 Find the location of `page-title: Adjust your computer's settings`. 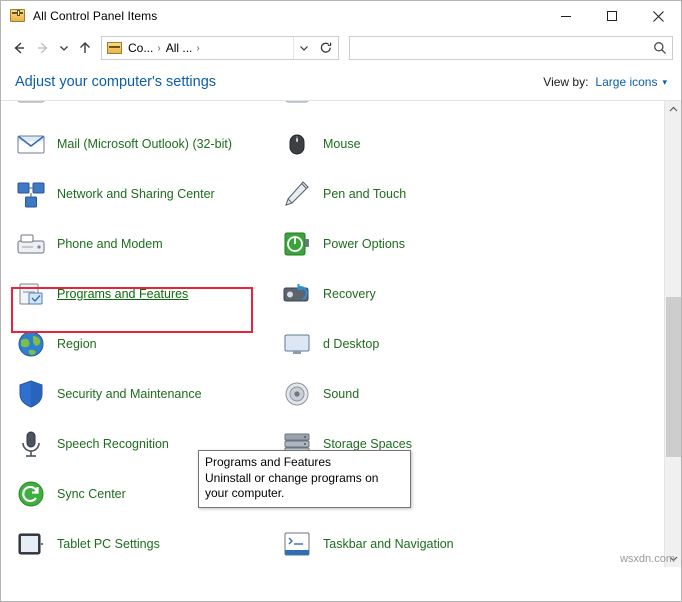

page-title: Adjust your computer's settings is located at coordinates (116, 82).